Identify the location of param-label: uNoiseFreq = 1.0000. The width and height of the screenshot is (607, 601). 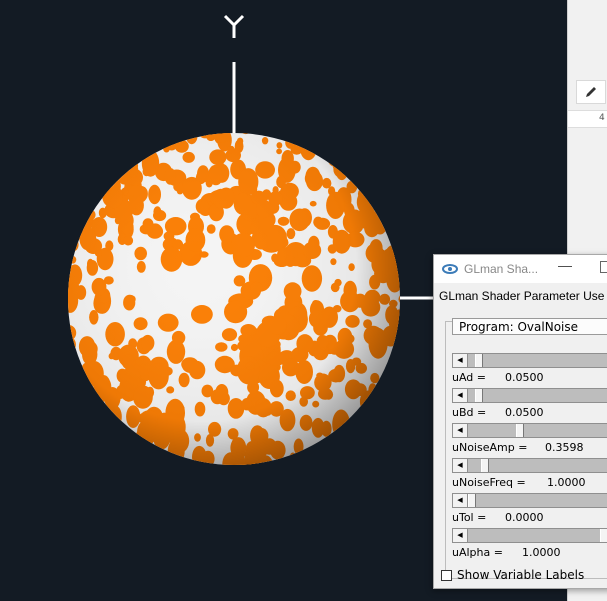
(519, 482).